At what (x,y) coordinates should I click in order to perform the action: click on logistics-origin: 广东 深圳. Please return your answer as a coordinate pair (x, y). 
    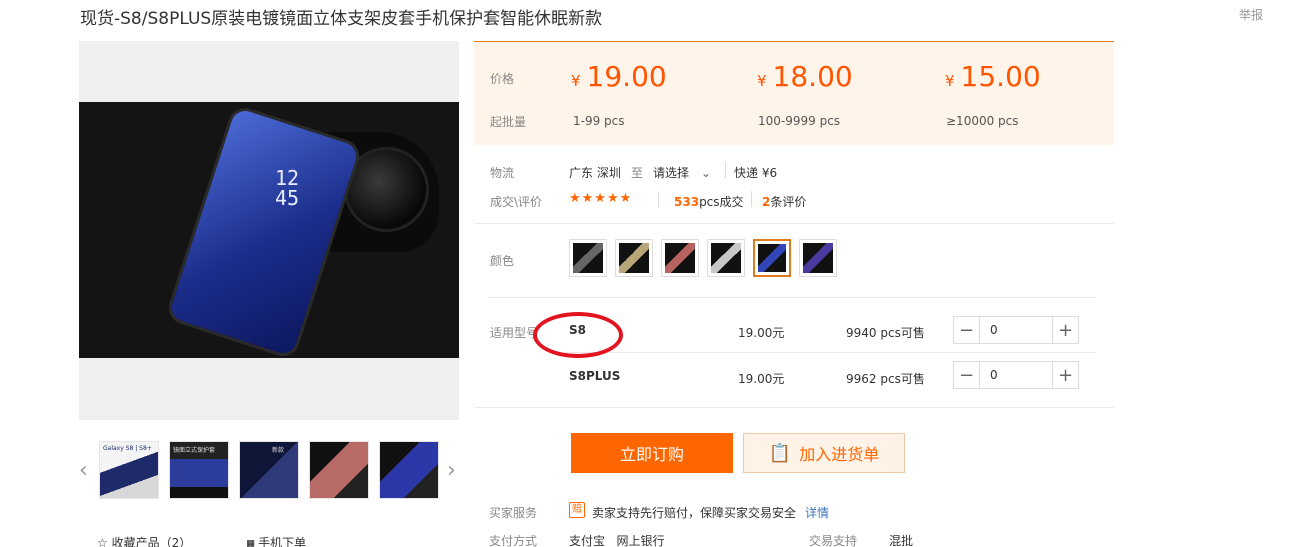
    Looking at the image, I should click on (595, 173).